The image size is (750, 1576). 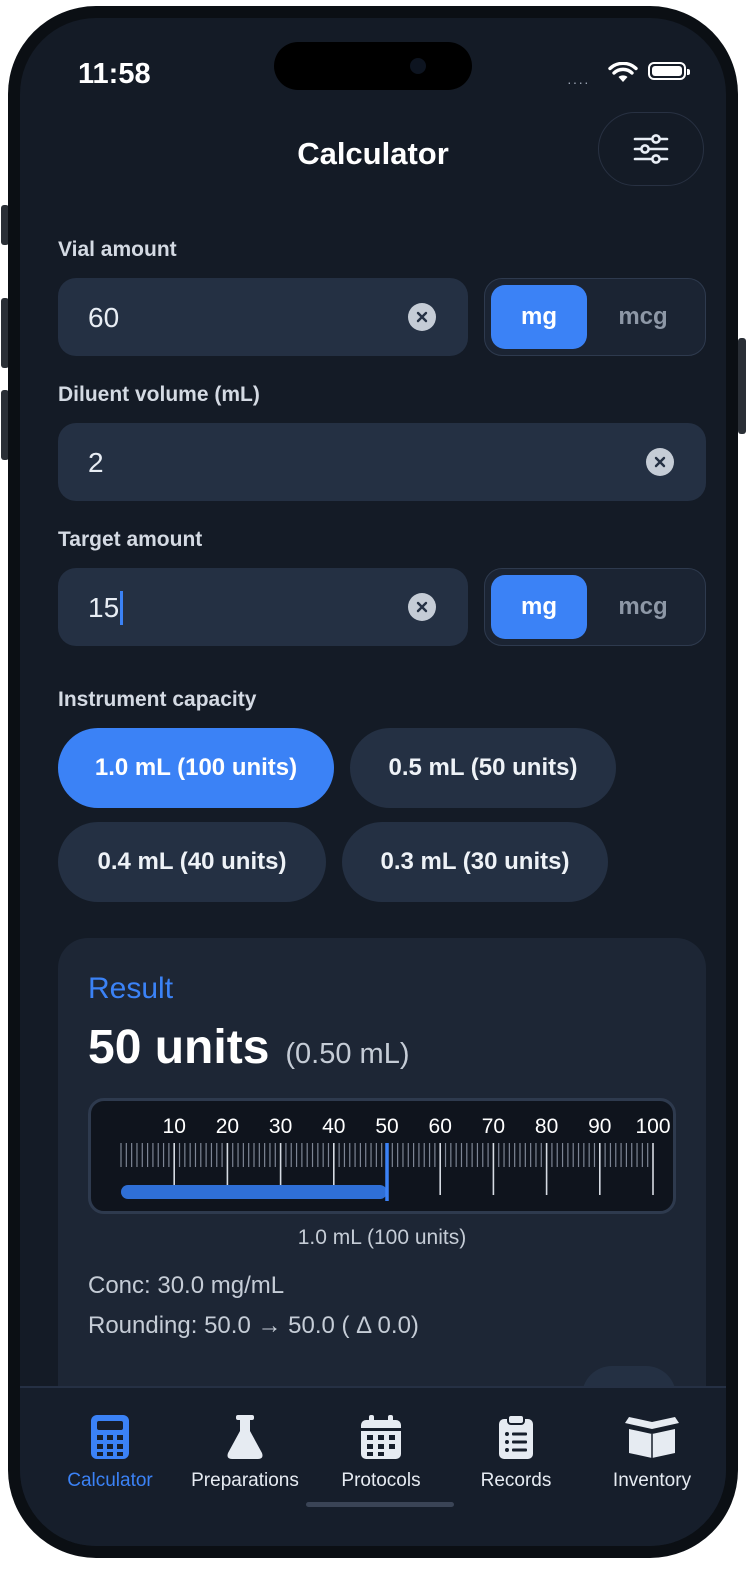 What do you see at coordinates (253, 1325) in the screenshot?
I see `rounding-text: Rounding: 50.0 → 50.0 ( Δ 0.0)` at bounding box center [253, 1325].